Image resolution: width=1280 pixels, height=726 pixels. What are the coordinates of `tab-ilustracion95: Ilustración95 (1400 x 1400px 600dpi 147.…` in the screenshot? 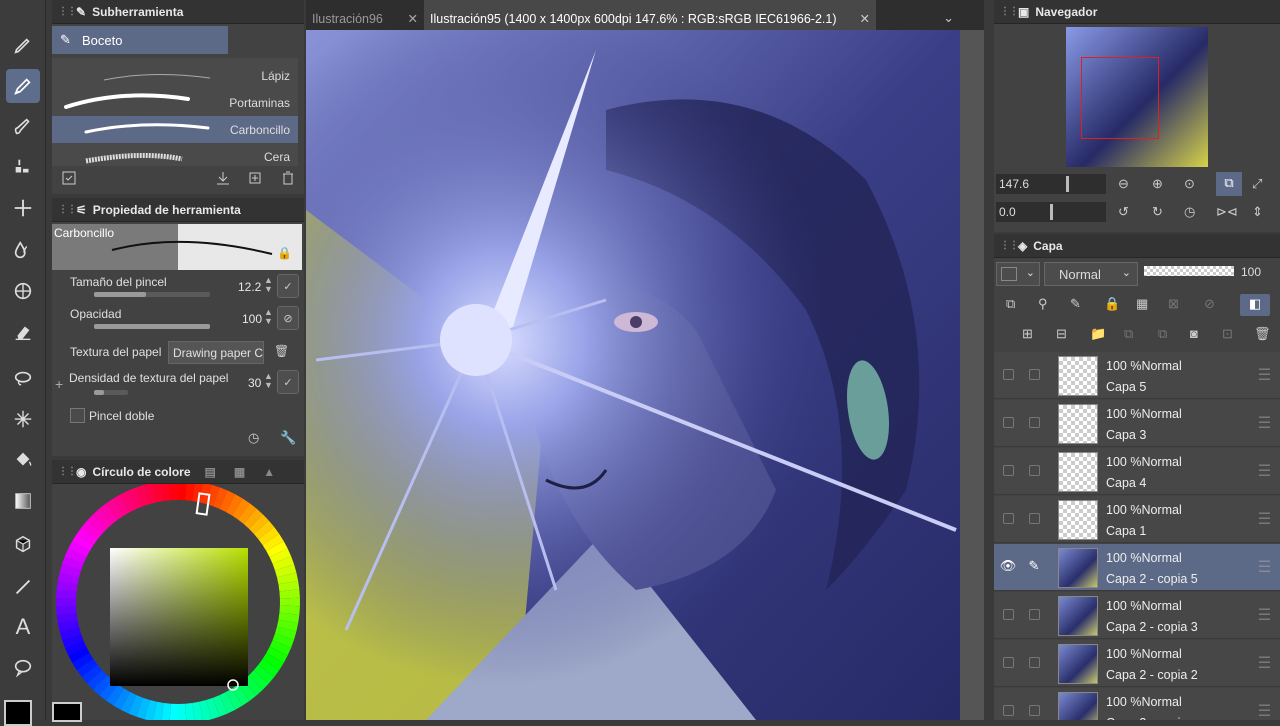 It's located at (650, 15).